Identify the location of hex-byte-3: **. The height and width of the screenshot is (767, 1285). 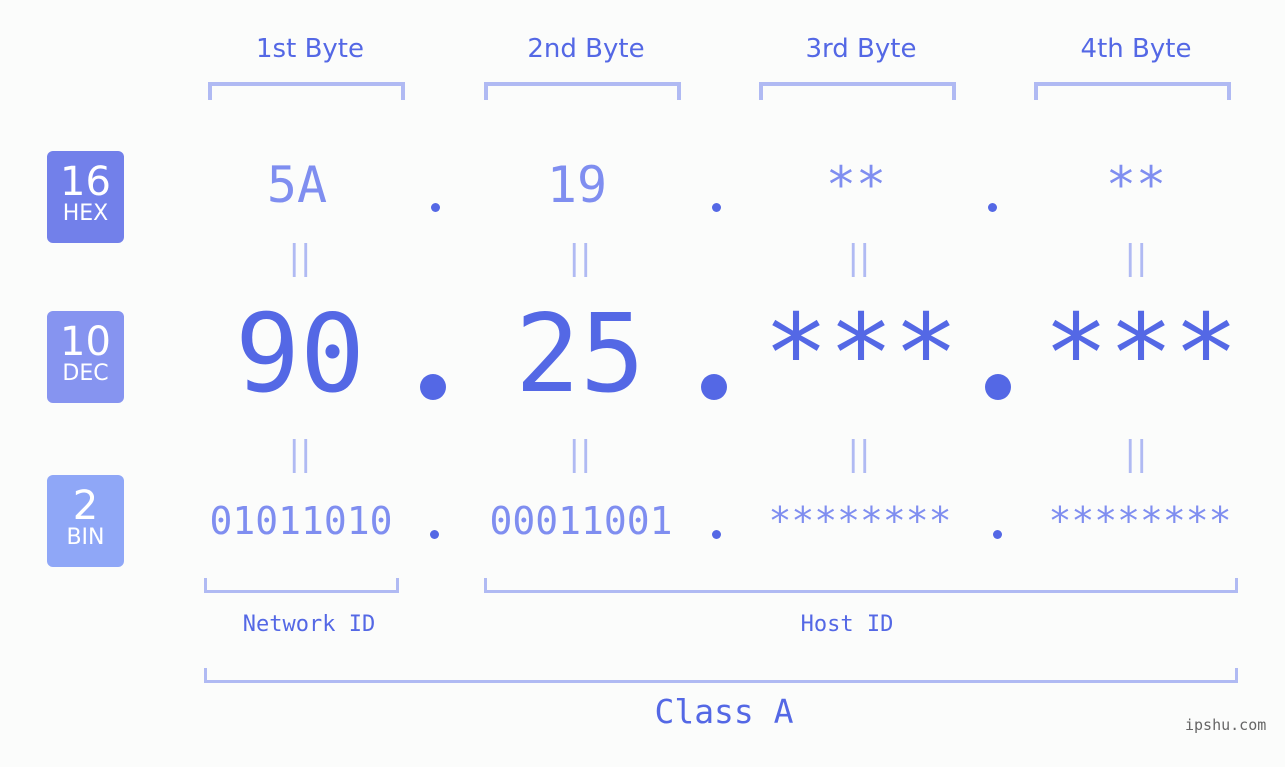
(856, 185).